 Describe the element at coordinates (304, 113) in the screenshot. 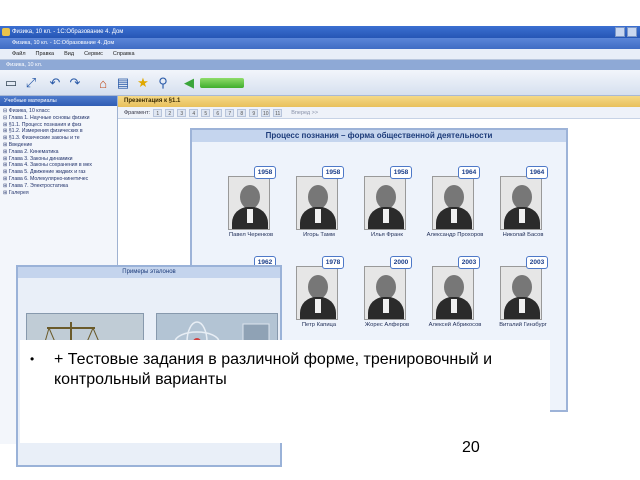

I see `next-link: Вперед >>` at that location.